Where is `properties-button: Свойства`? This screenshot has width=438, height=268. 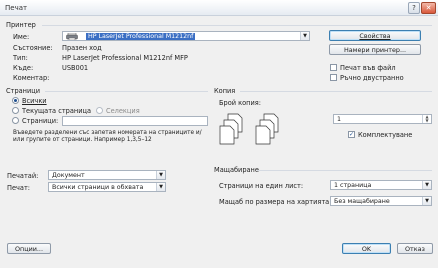 properties-button: Свойства is located at coordinates (375, 35).